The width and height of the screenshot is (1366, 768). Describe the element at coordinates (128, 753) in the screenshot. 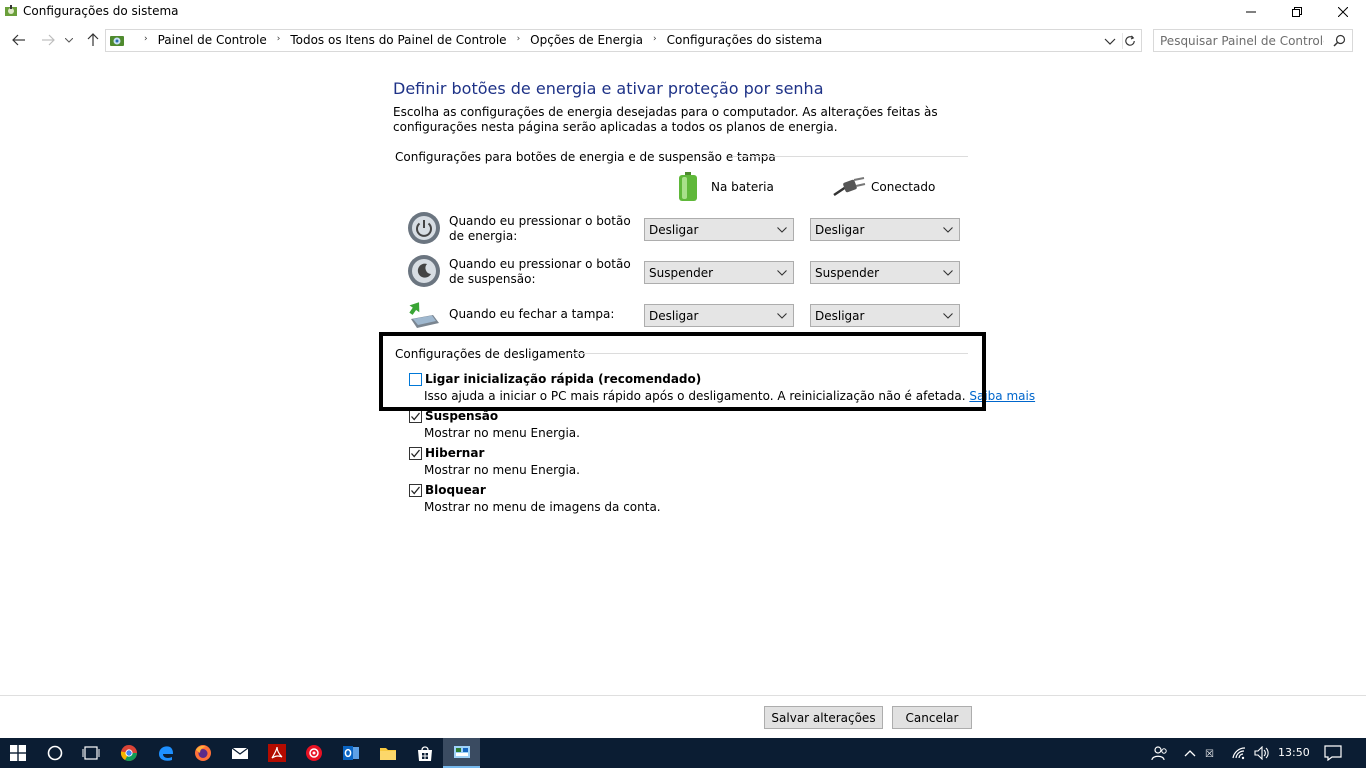

I see `taskbar-chrome` at that location.